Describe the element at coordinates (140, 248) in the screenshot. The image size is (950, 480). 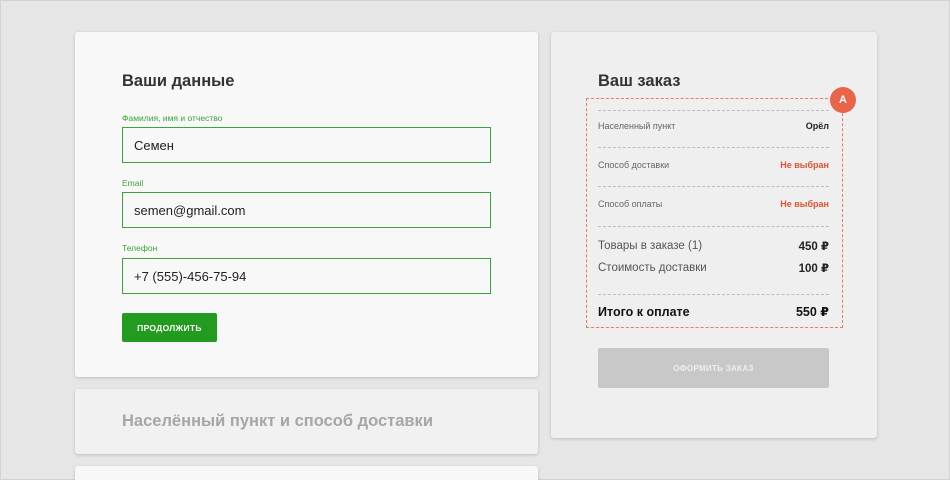
I see `phone-label: Телефон` at that location.